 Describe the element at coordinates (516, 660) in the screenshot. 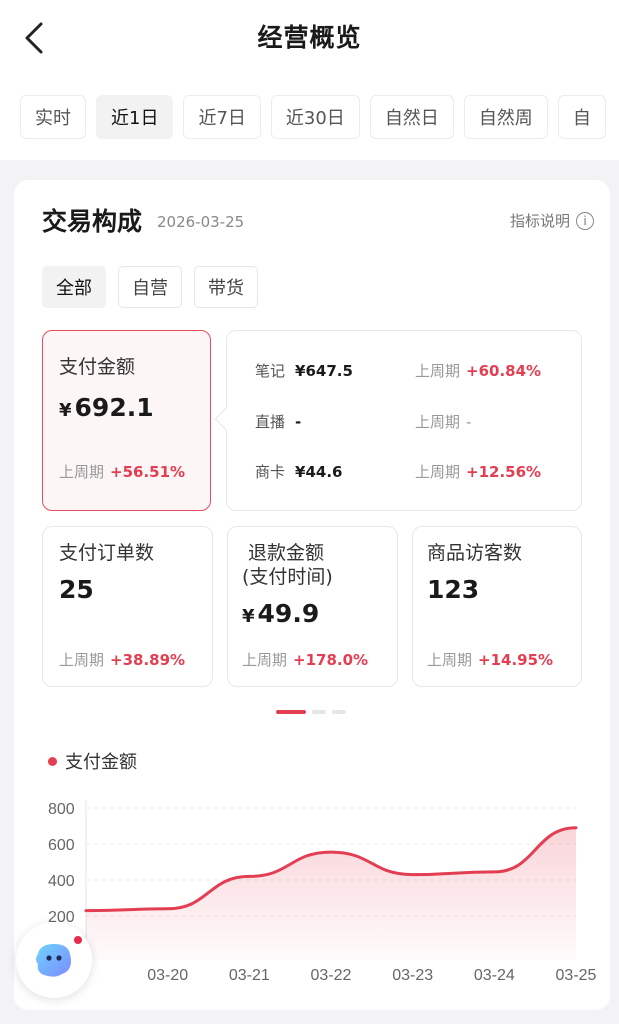

I see `visitors-change: +14.95%` at that location.